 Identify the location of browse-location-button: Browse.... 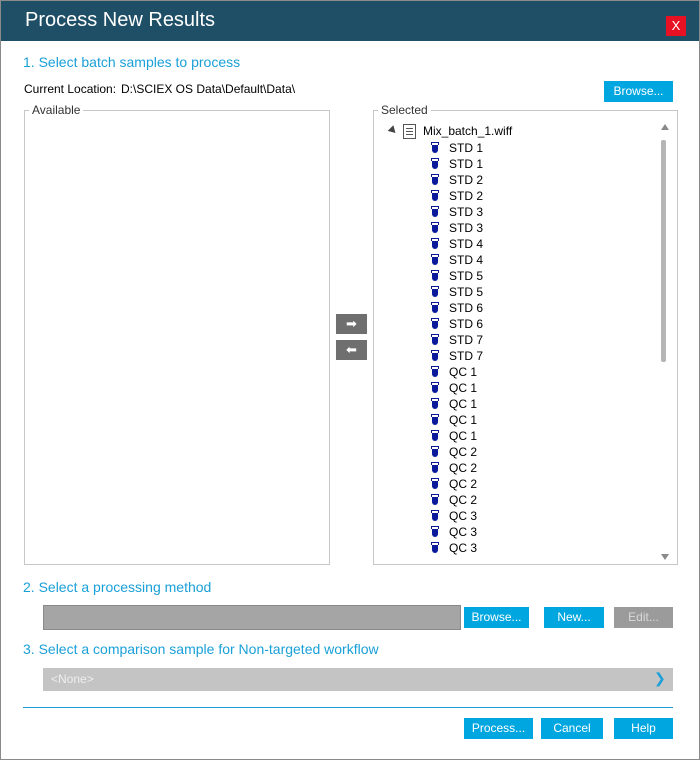
(638, 91).